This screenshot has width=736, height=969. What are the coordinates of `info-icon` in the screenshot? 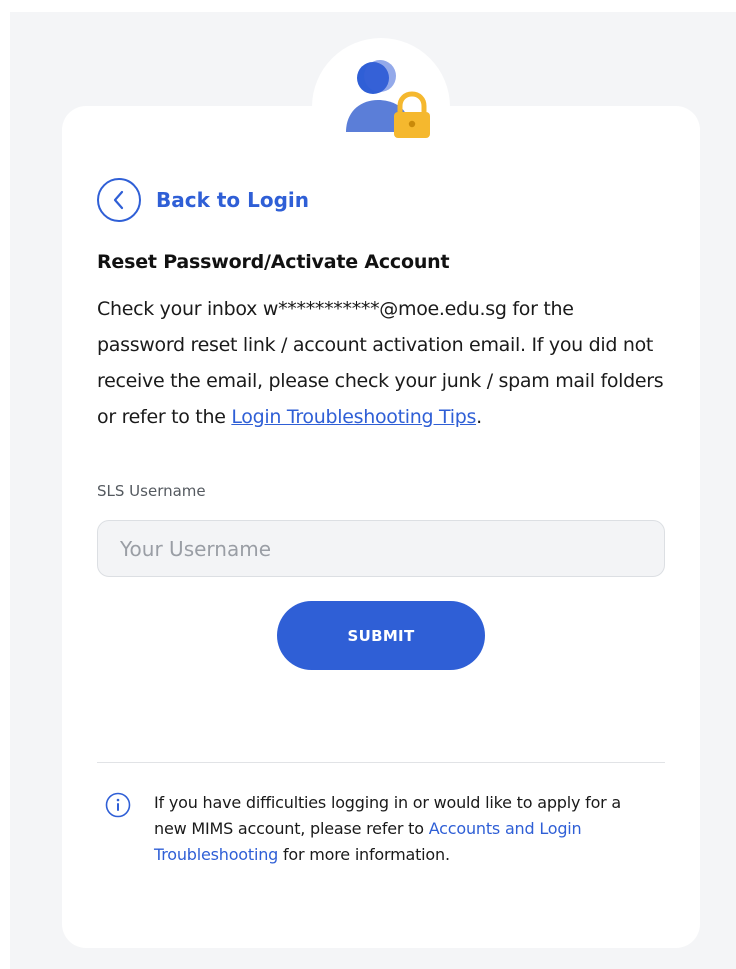 It's located at (118, 805).